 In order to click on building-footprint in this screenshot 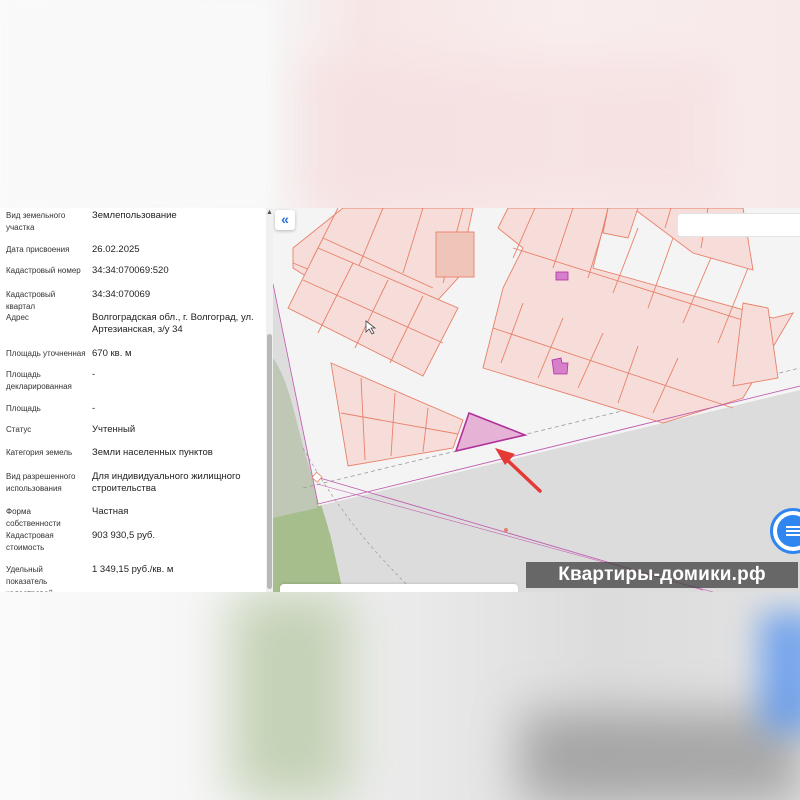, I will do `click(562, 276)`.